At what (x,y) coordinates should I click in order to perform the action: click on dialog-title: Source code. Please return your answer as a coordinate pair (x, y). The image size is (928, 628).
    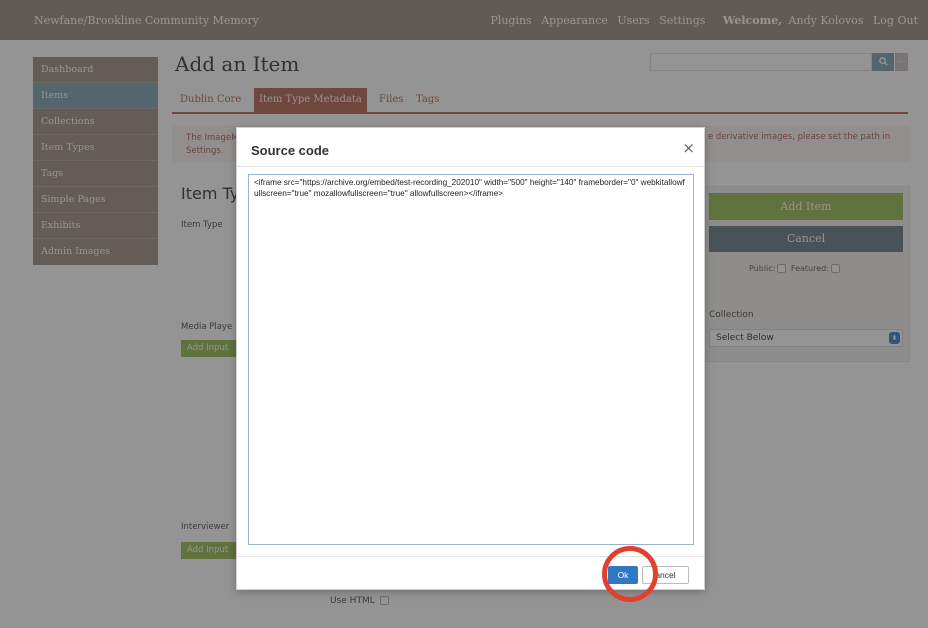
    Looking at the image, I should click on (290, 150).